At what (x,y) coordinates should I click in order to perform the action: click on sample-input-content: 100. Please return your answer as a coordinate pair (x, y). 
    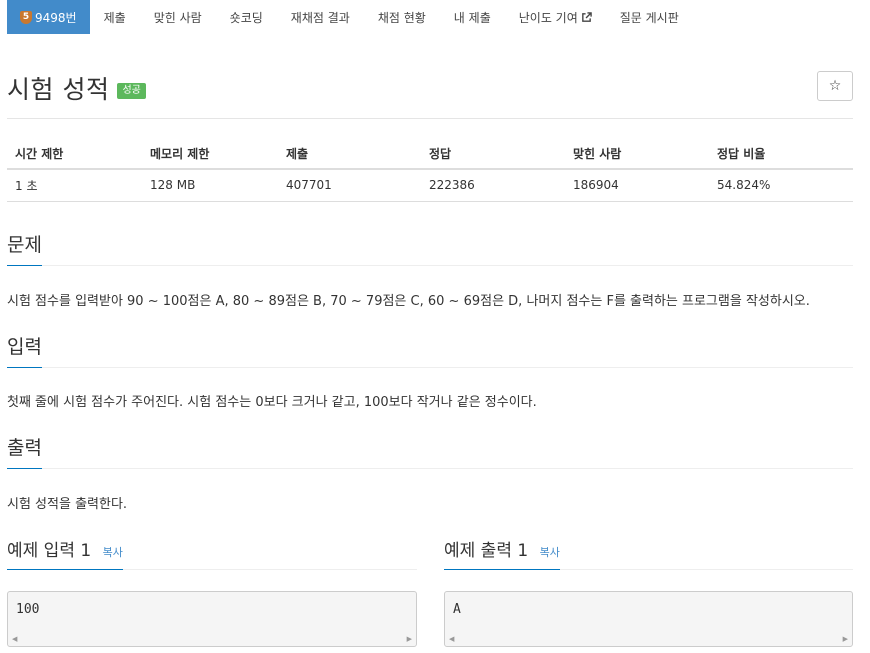
    Looking at the image, I should click on (28, 609).